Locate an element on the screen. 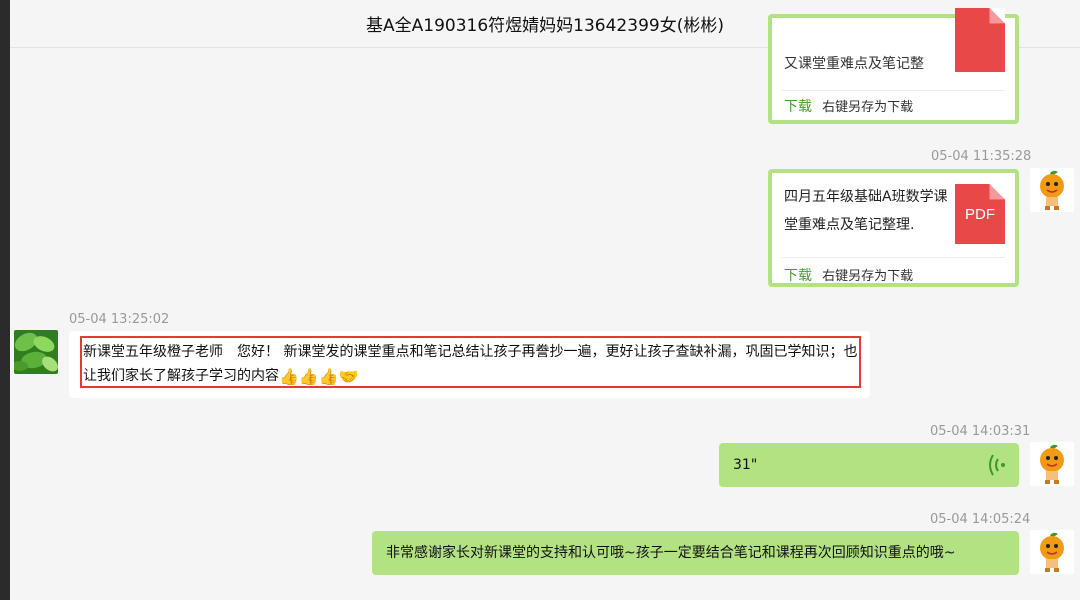 This screenshot has width=1080, height=600. pdf-file-icon: PDF is located at coordinates (980, 214).